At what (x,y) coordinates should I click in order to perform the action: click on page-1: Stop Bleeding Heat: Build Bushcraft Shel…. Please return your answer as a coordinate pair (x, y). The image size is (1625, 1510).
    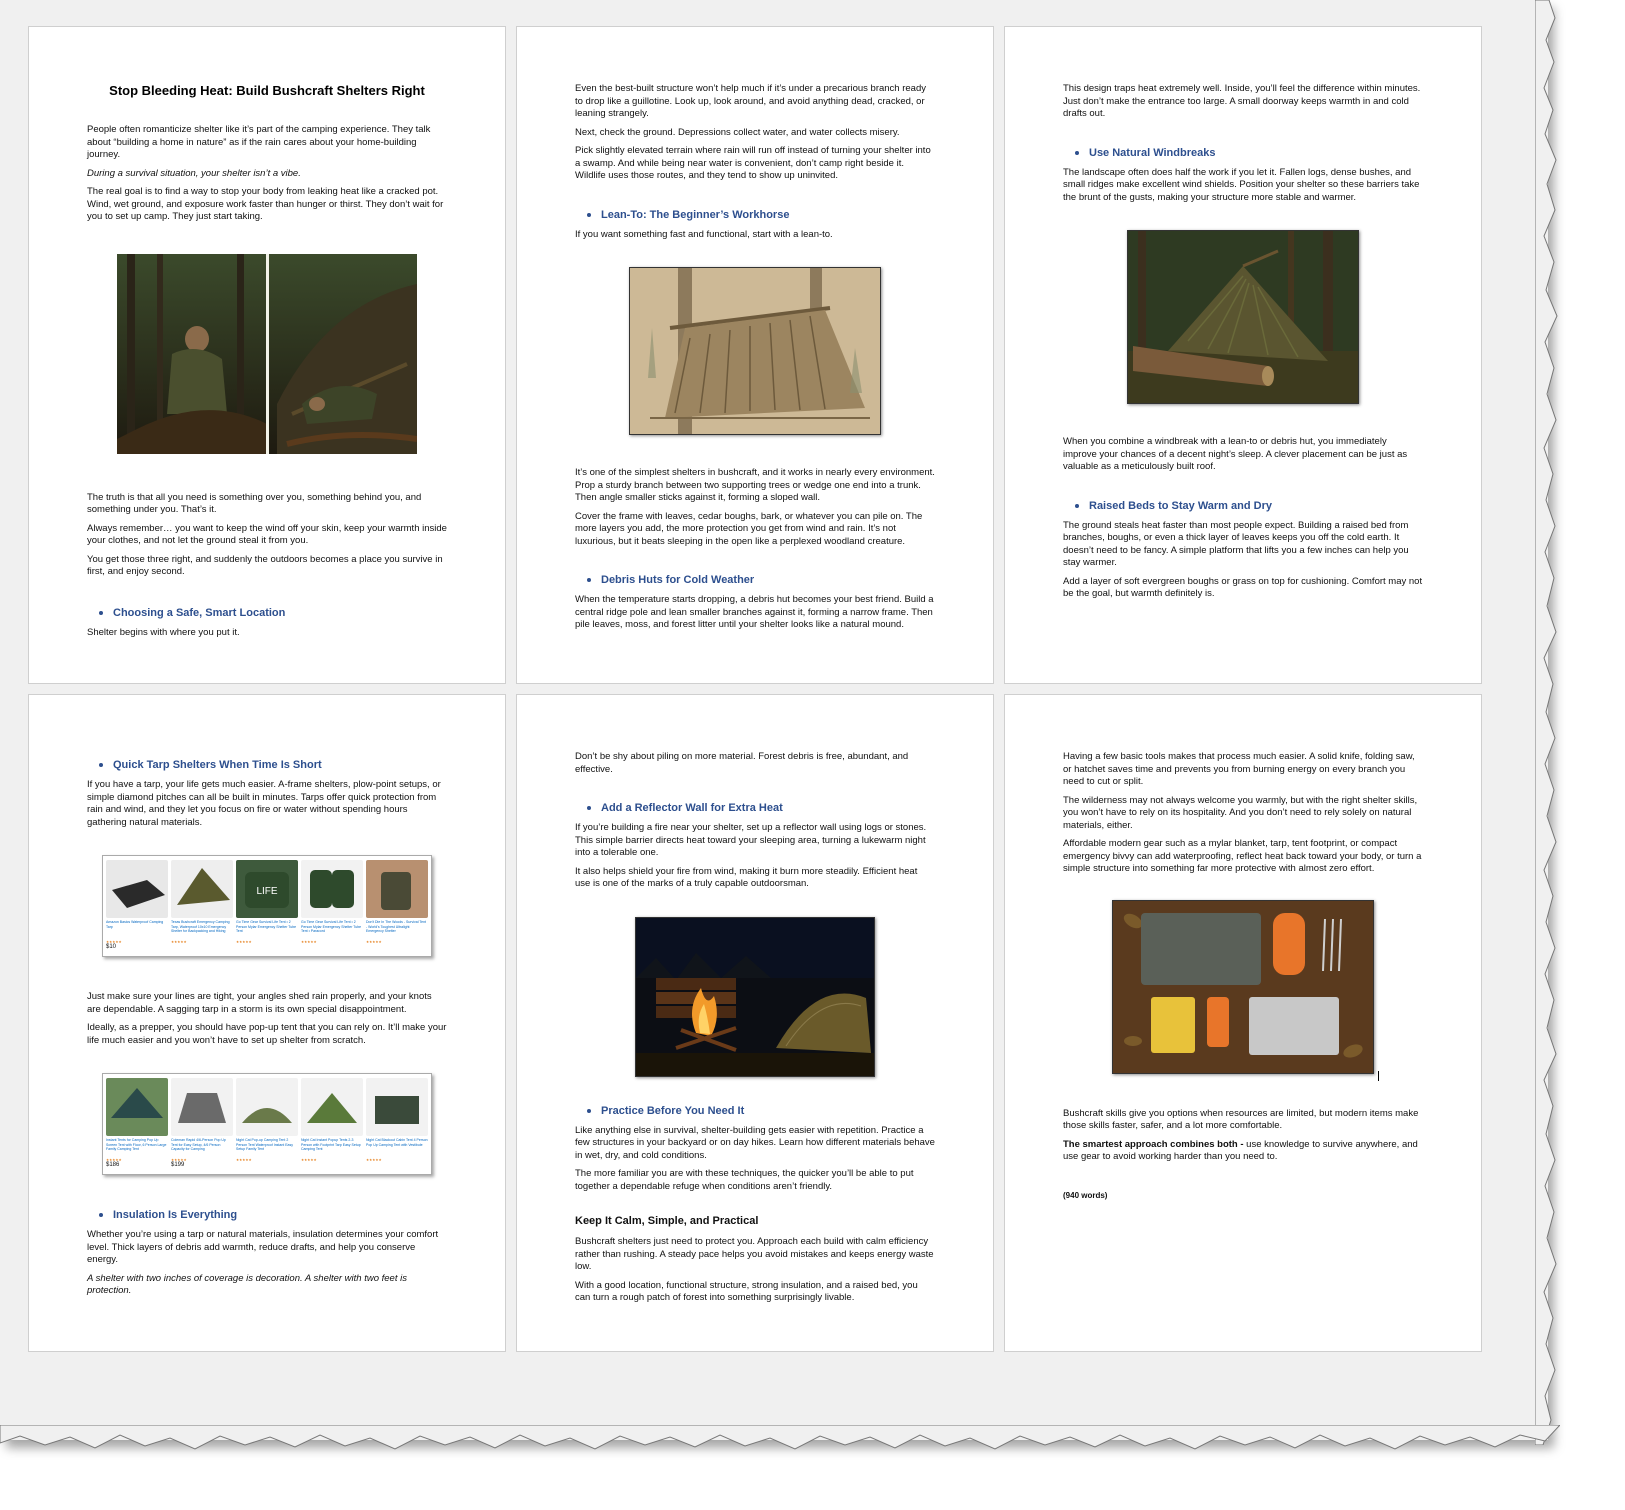
    Looking at the image, I should click on (267, 355).